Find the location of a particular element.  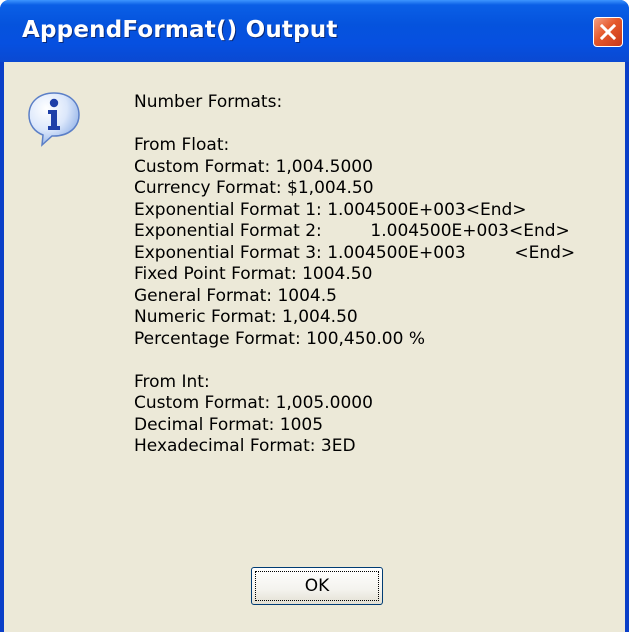

message-line: General Format: 1004.5 is located at coordinates (235, 295).